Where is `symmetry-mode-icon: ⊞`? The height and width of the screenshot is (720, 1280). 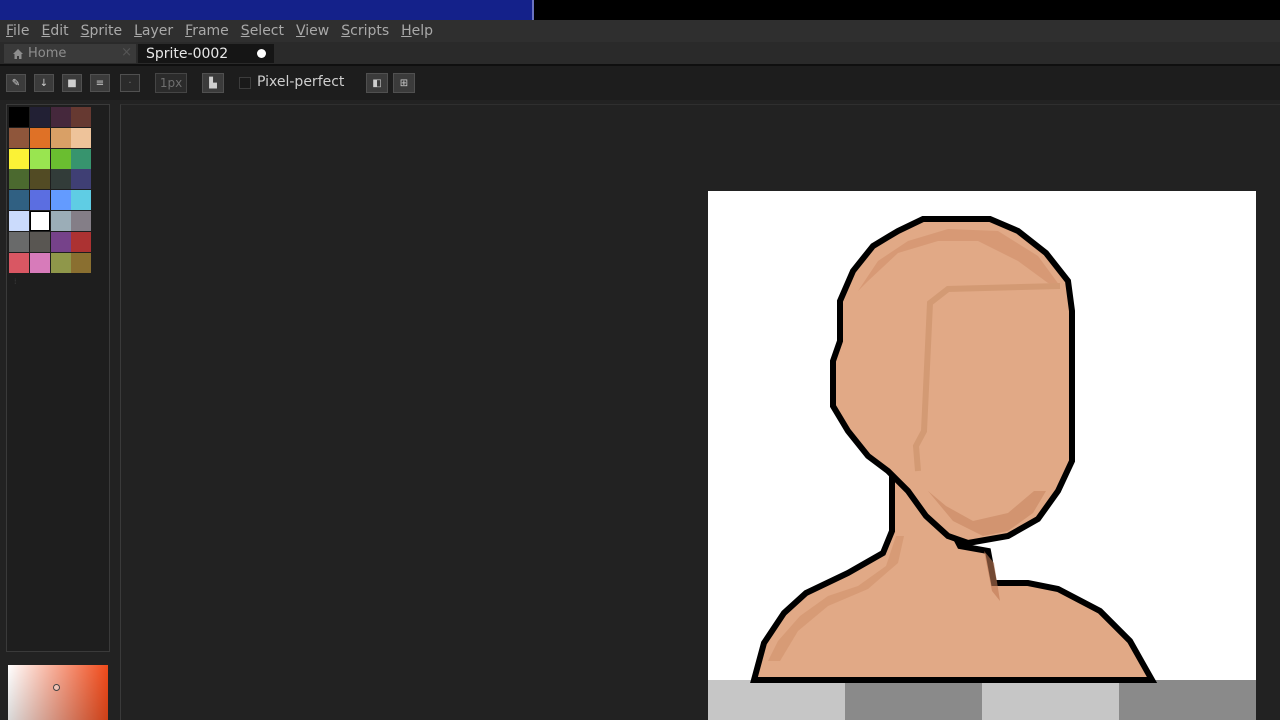
symmetry-mode-icon: ⊞ is located at coordinates (404, 83).